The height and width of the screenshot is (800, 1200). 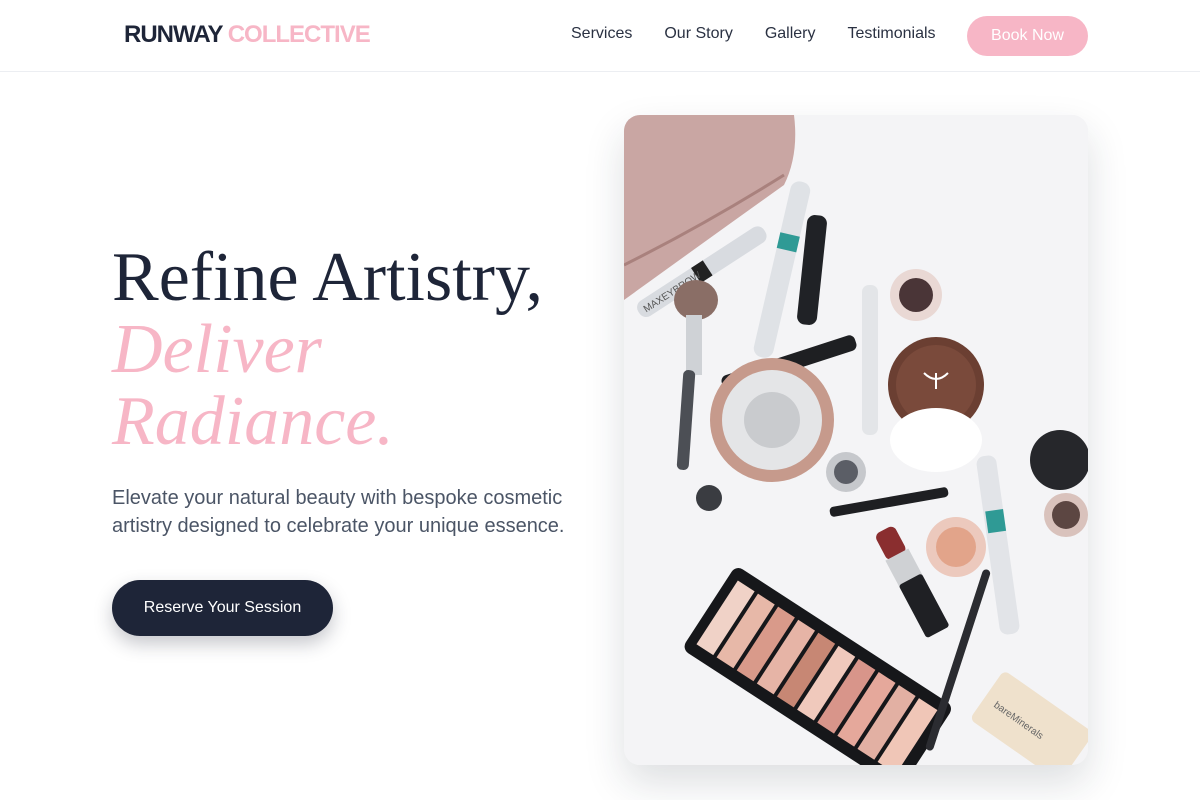 I want to click on reserve-session-button: Reserve Your Session, so click(x=222, y=608).